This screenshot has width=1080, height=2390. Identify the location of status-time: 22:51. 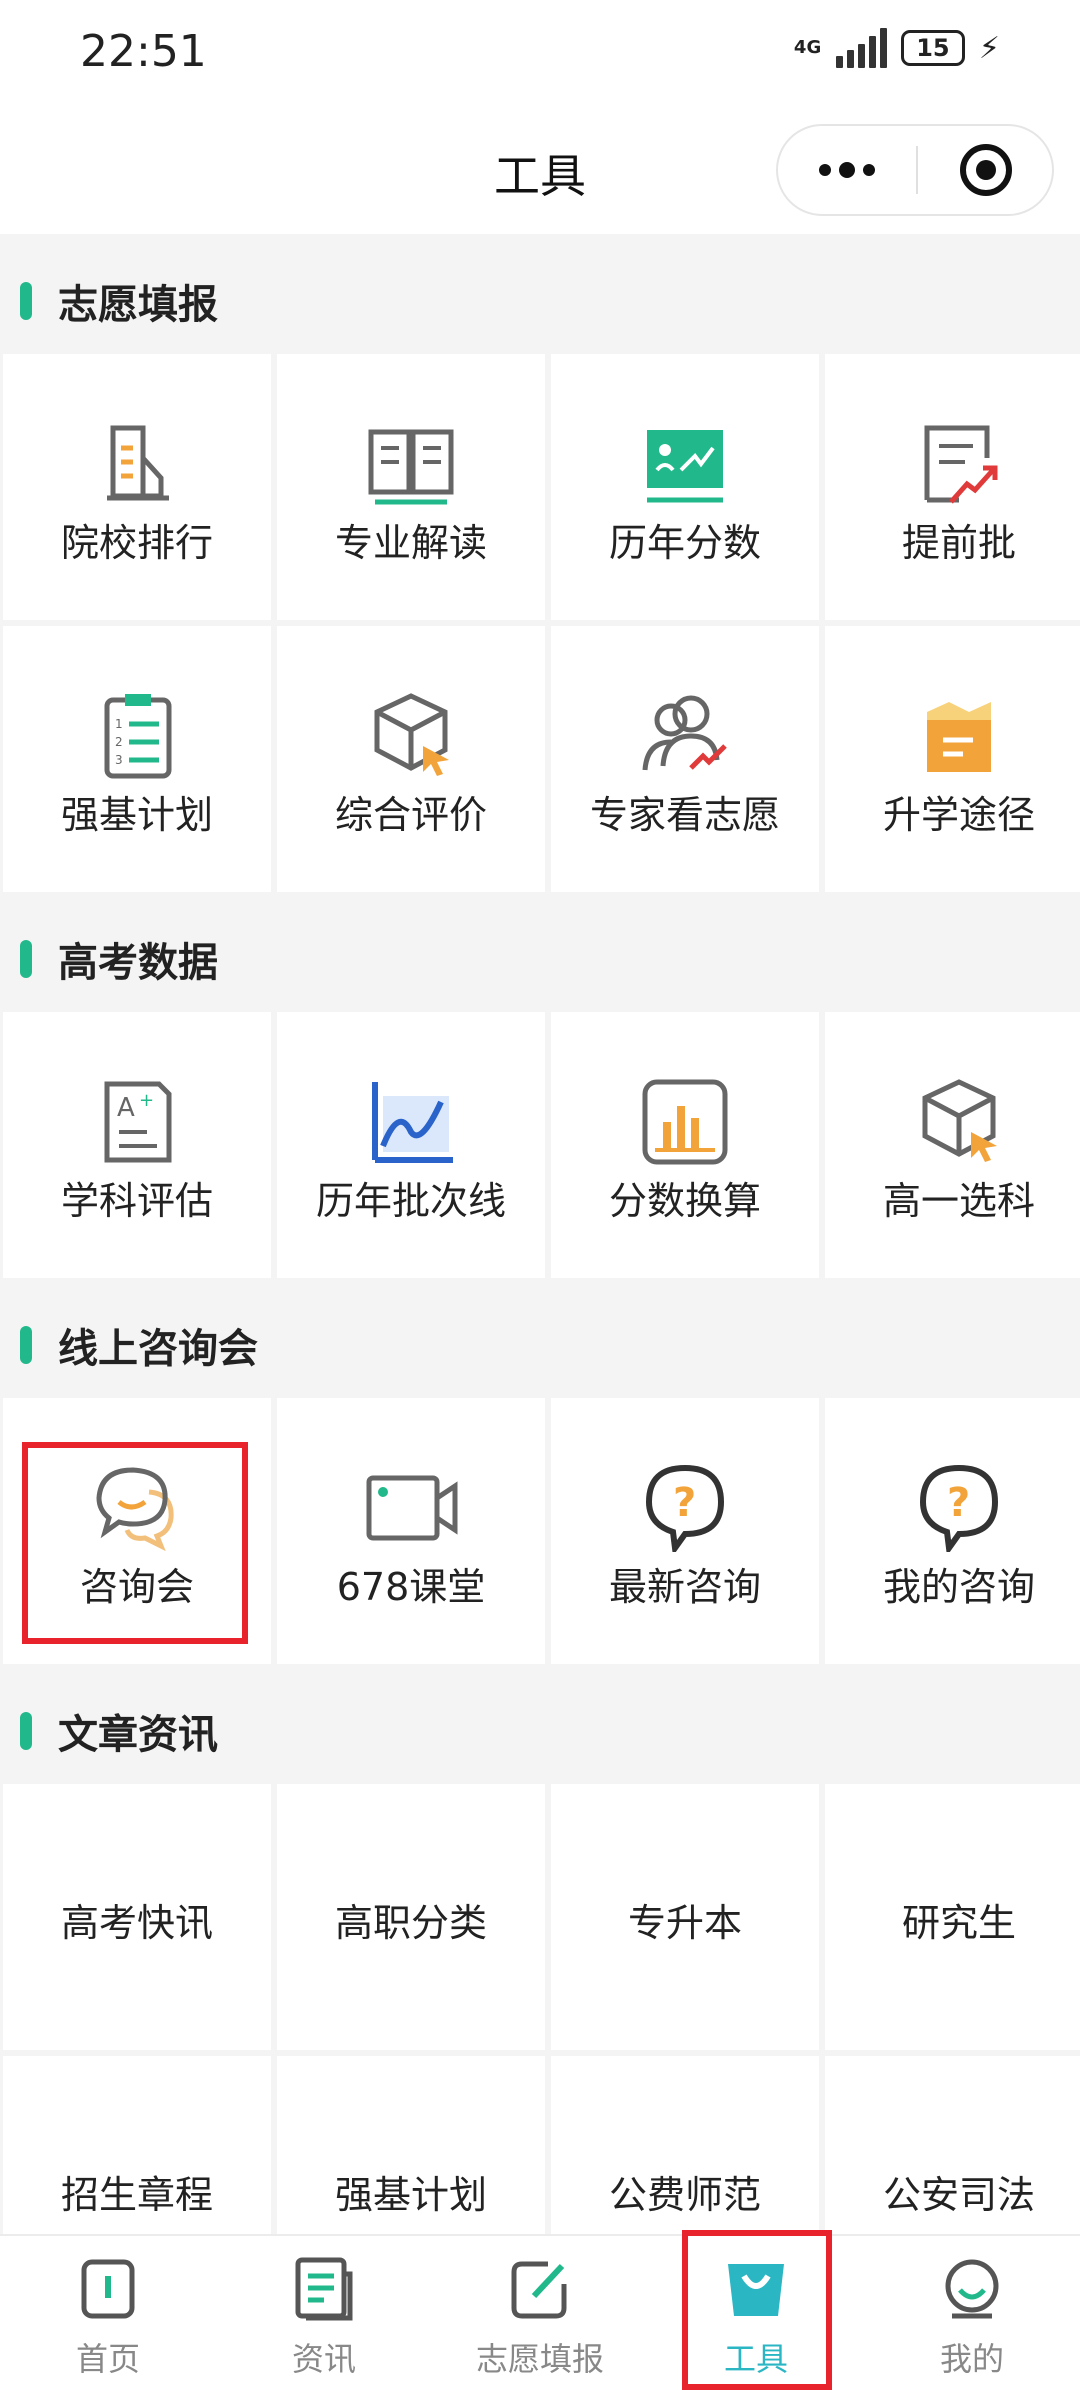
(143, 51).